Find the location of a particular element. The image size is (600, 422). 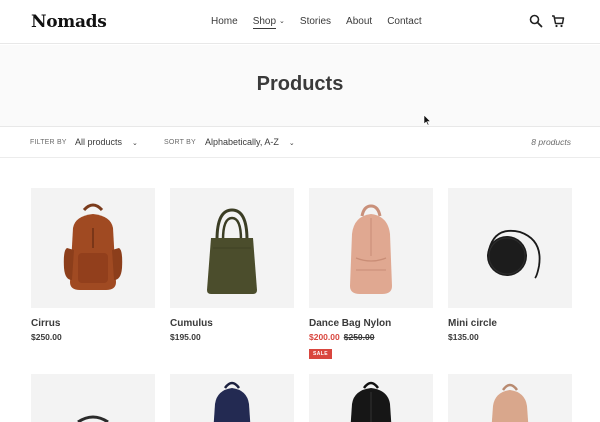

pink-backpack-image is located at coordinates (371, 248).